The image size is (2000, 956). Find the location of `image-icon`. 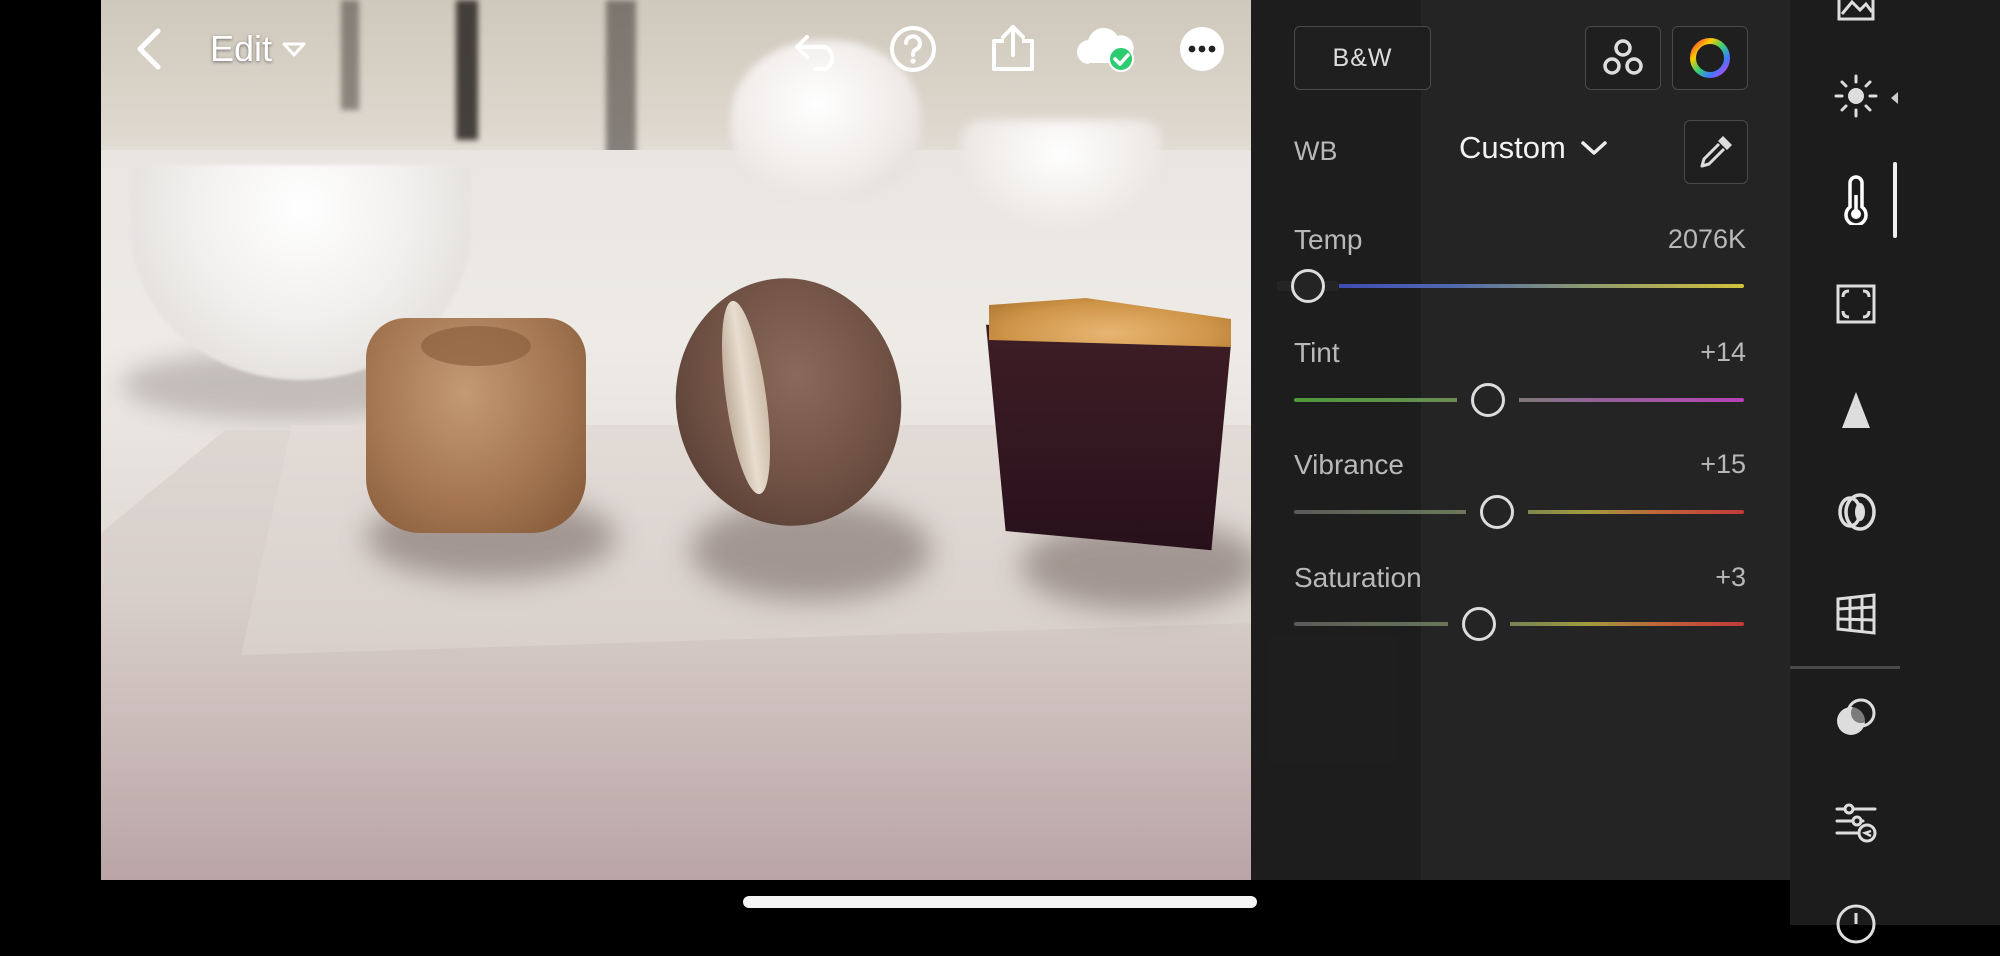

image-icon is located at coordinates (1856, 10).